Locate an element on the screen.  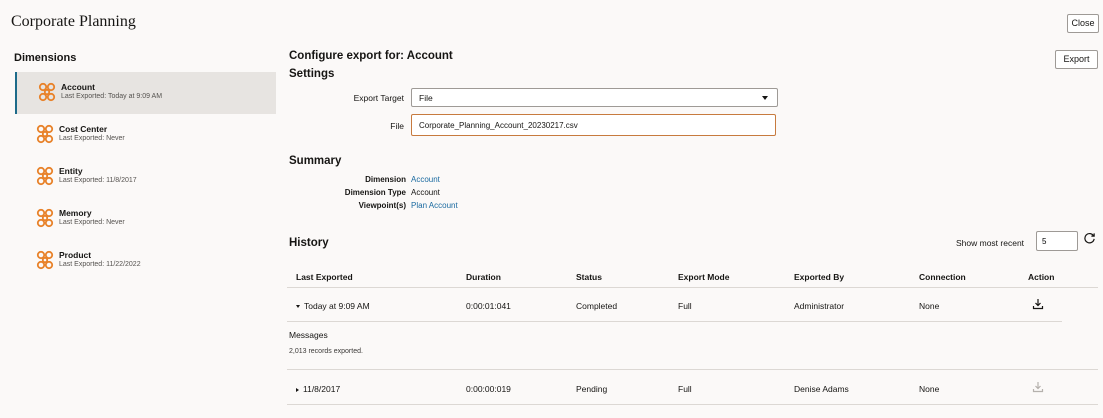
summary-heading: Summary is located at coordinates (315, 161).